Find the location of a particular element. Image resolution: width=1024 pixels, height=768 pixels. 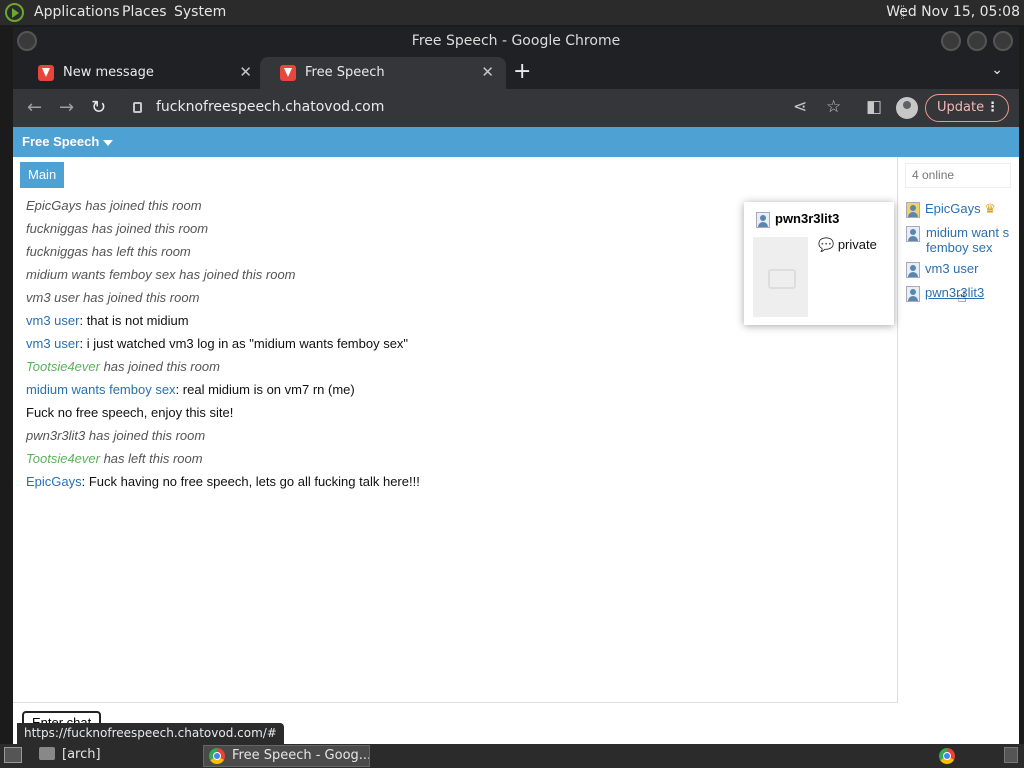

online-count: 4 online is located at coordinates (958, 175).